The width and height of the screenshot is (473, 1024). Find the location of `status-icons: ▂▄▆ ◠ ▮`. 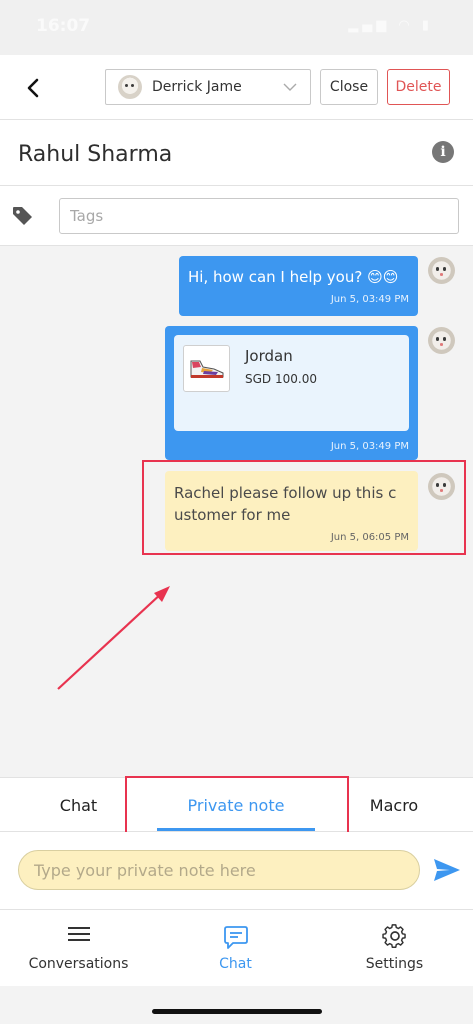

status-icons: ▂▄▆ ◠ ▮ is located at coordinates (390, 25).